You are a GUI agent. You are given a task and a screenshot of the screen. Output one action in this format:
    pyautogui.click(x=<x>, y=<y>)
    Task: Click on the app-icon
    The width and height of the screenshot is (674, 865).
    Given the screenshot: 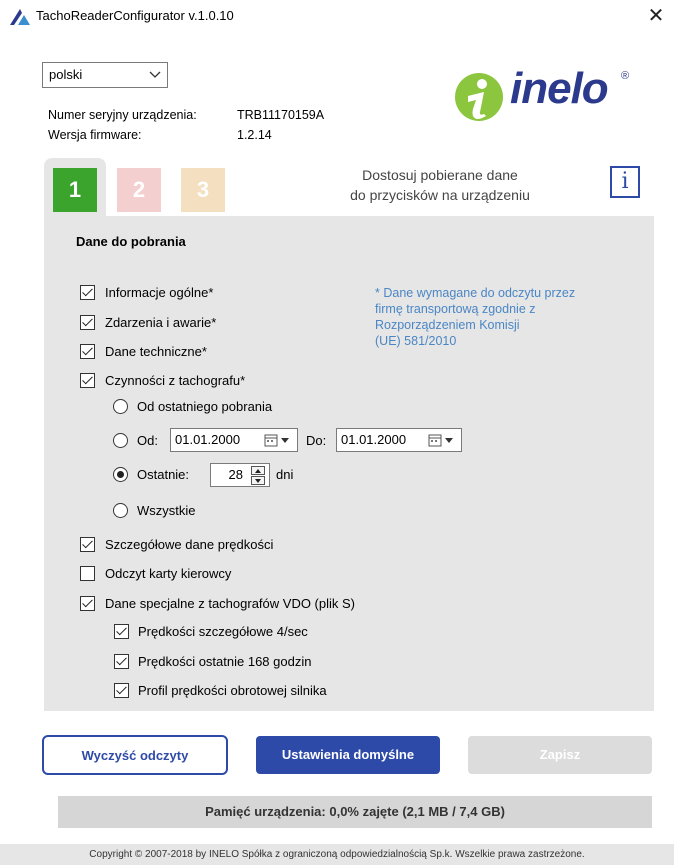 What is the action you would take?
    pyautogui.click(x=20, y=17)
    